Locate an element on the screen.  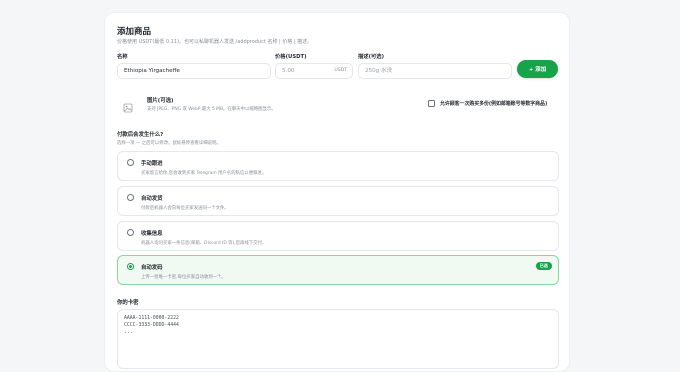
price-label: 价格(USDT) is located at coordinates (291, 57).